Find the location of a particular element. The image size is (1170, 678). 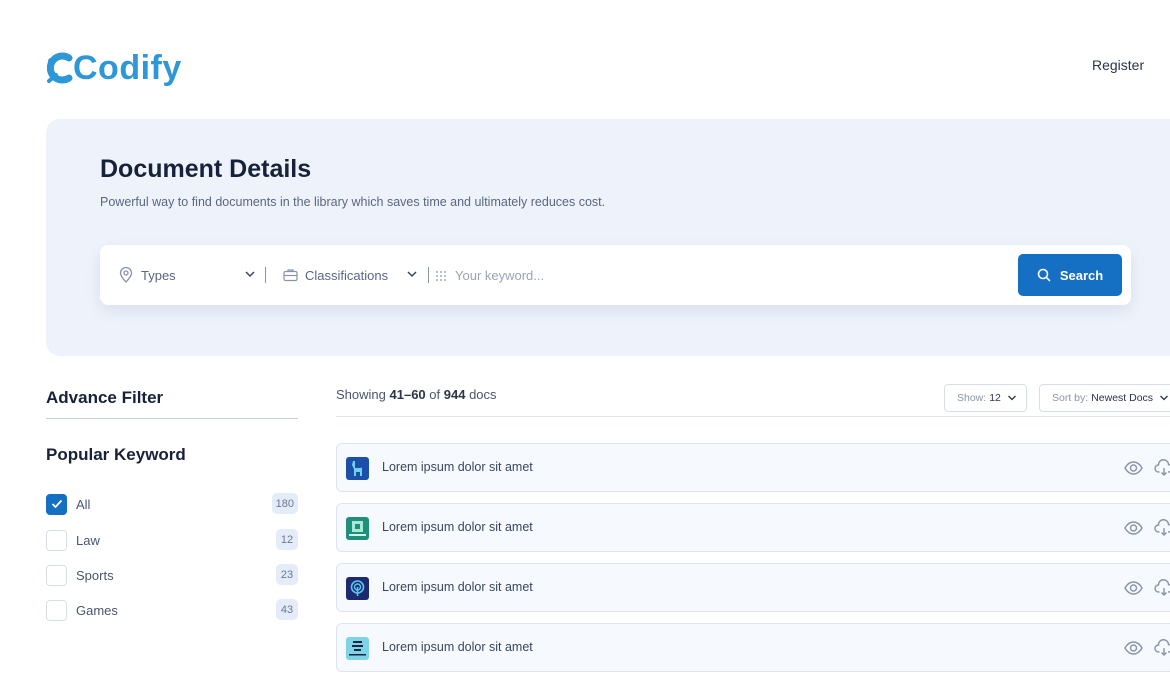

keyword-count-badge: 23 is located at coordinates (287, 574).